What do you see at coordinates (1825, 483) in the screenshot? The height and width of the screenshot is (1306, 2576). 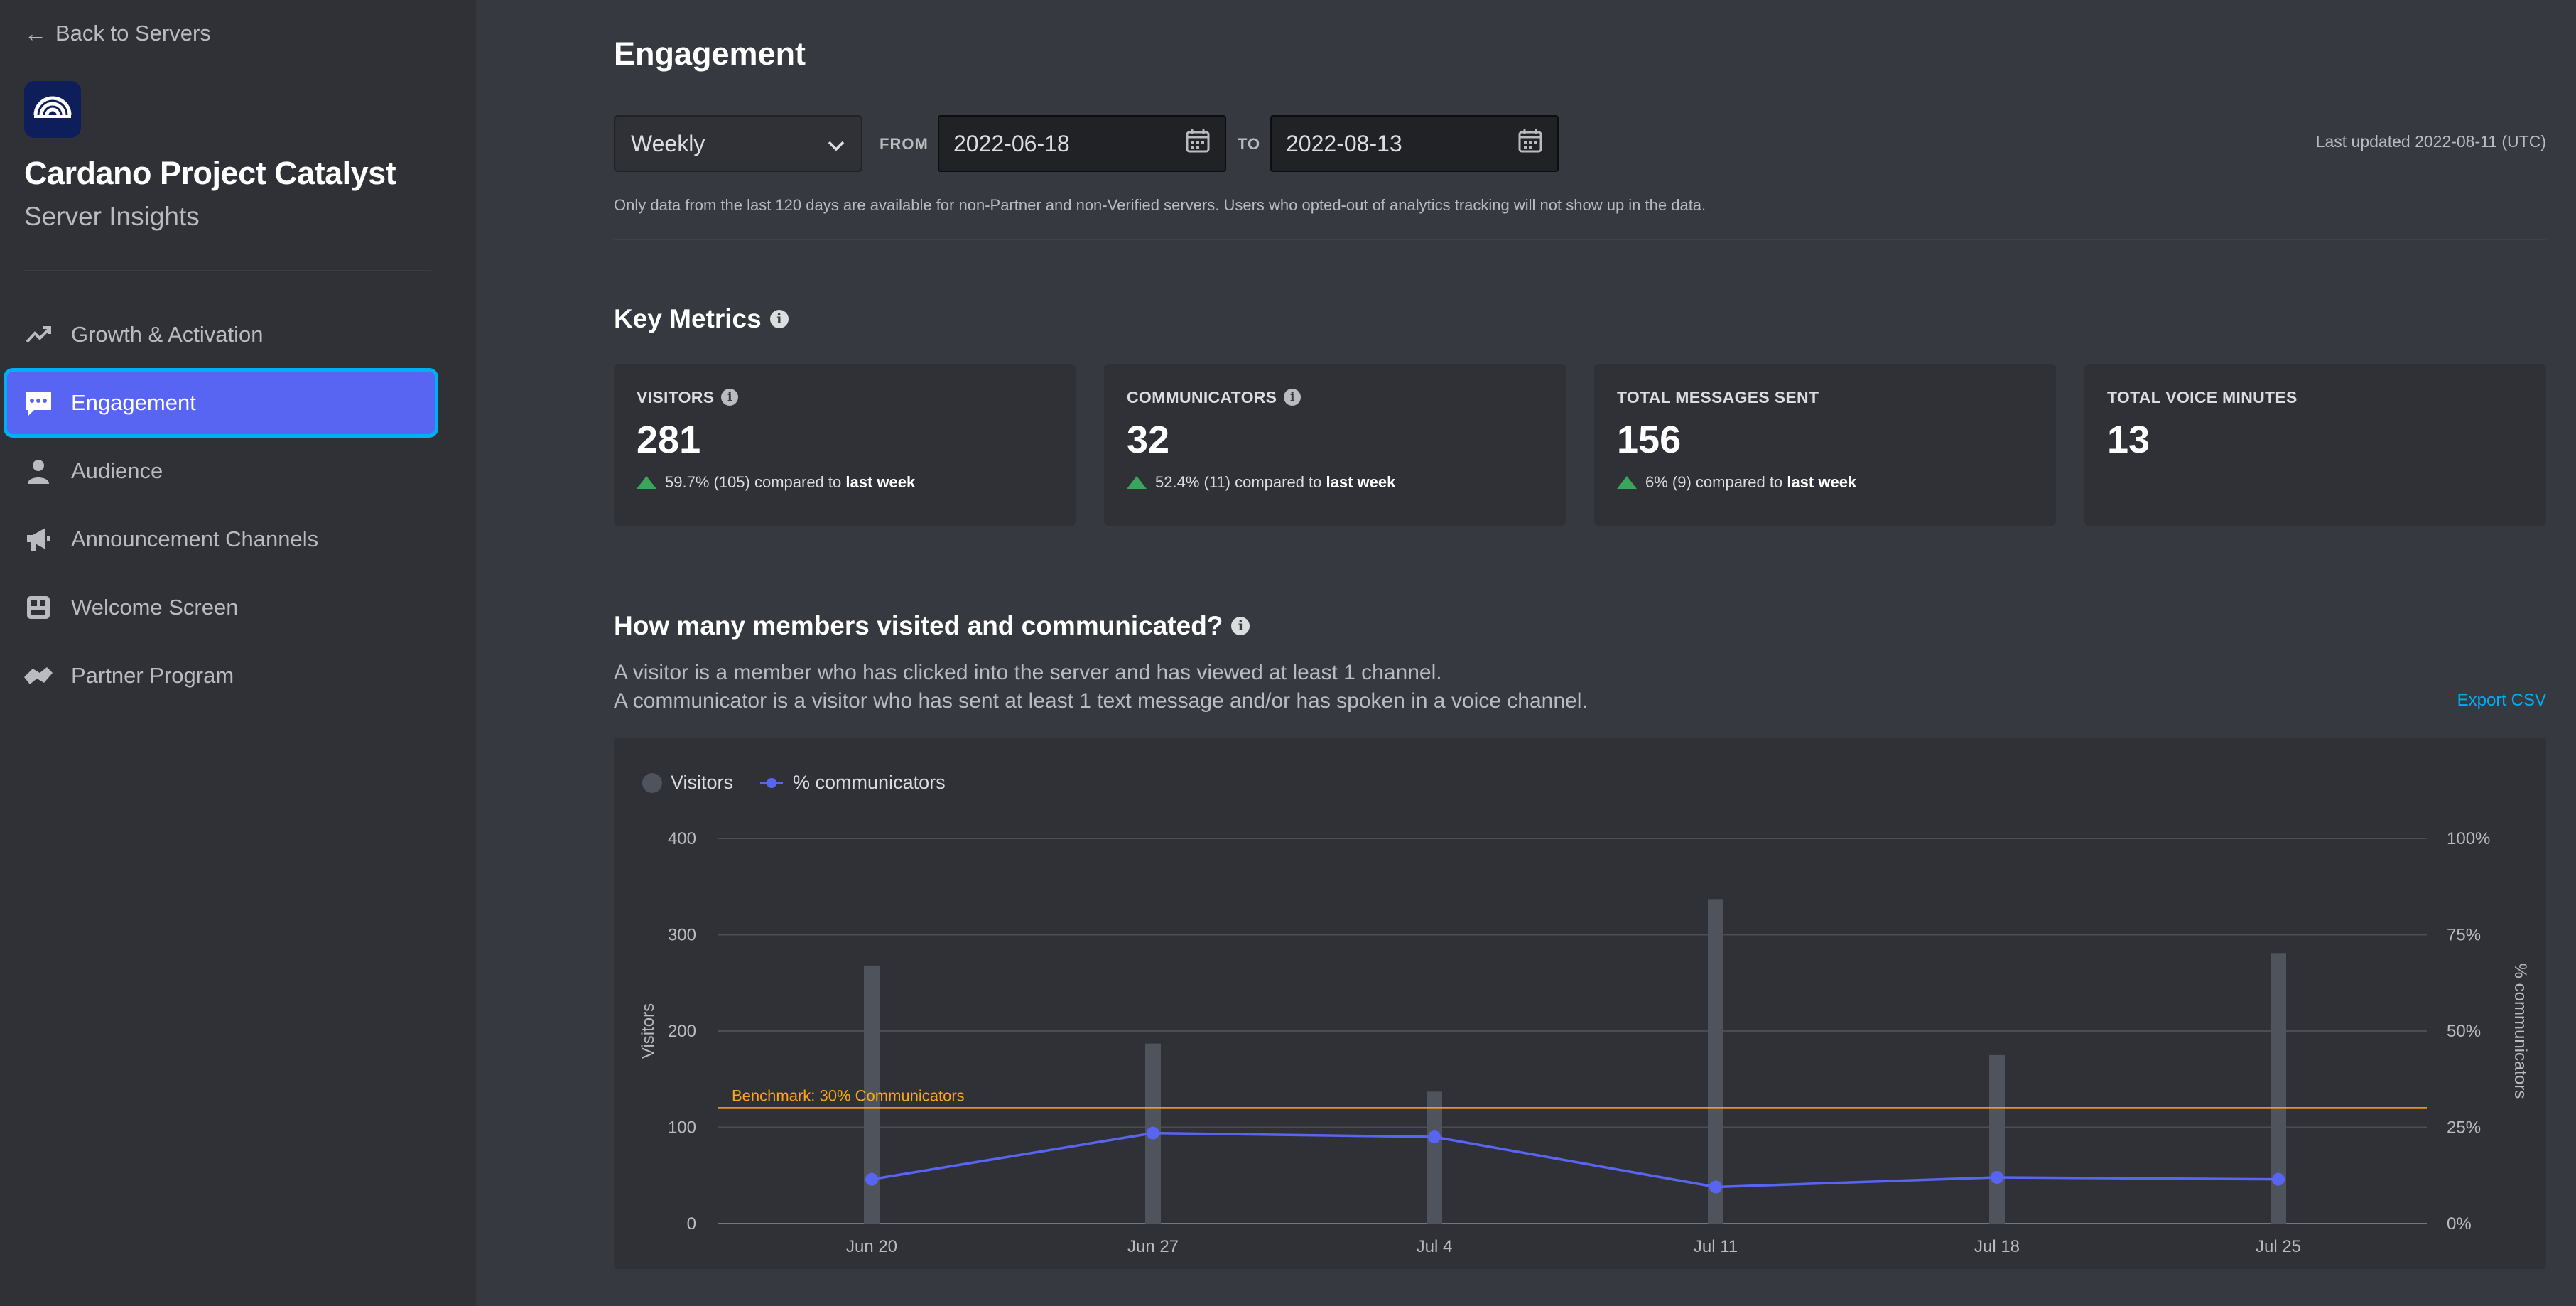 I see `metric-delta: 6% (9) compared to last week` at bounding box center [1825, 483].